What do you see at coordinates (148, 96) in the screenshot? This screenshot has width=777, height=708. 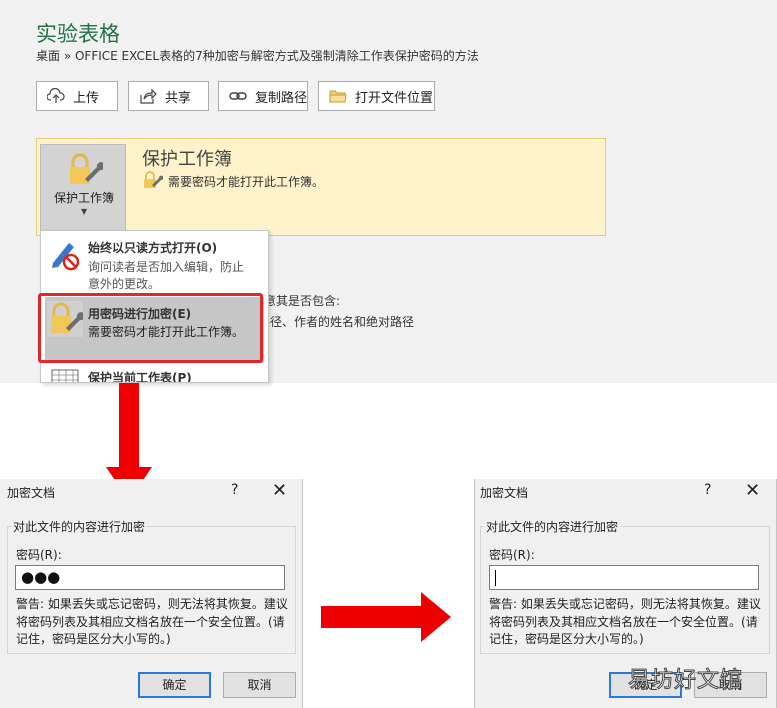 I see `share-icon` at bounding box center [148, 96].